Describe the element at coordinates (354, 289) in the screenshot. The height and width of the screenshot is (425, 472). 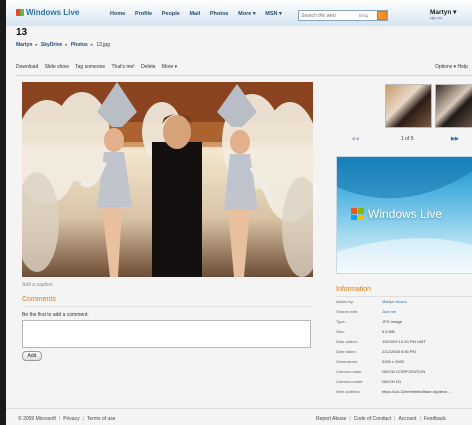
I see `information-heading: Information` at that location.